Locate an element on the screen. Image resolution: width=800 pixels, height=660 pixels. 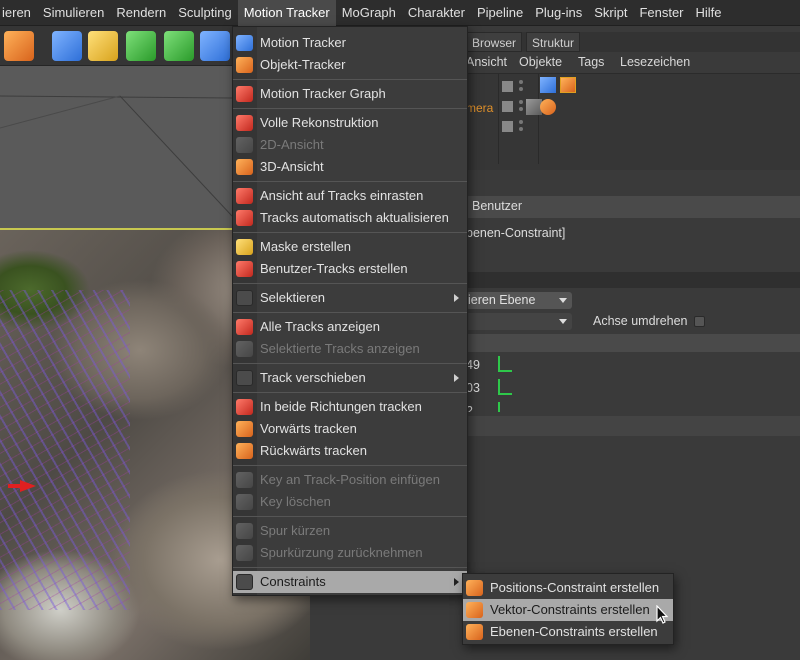
undo-trim-icon is located at coordinates (244, 553).